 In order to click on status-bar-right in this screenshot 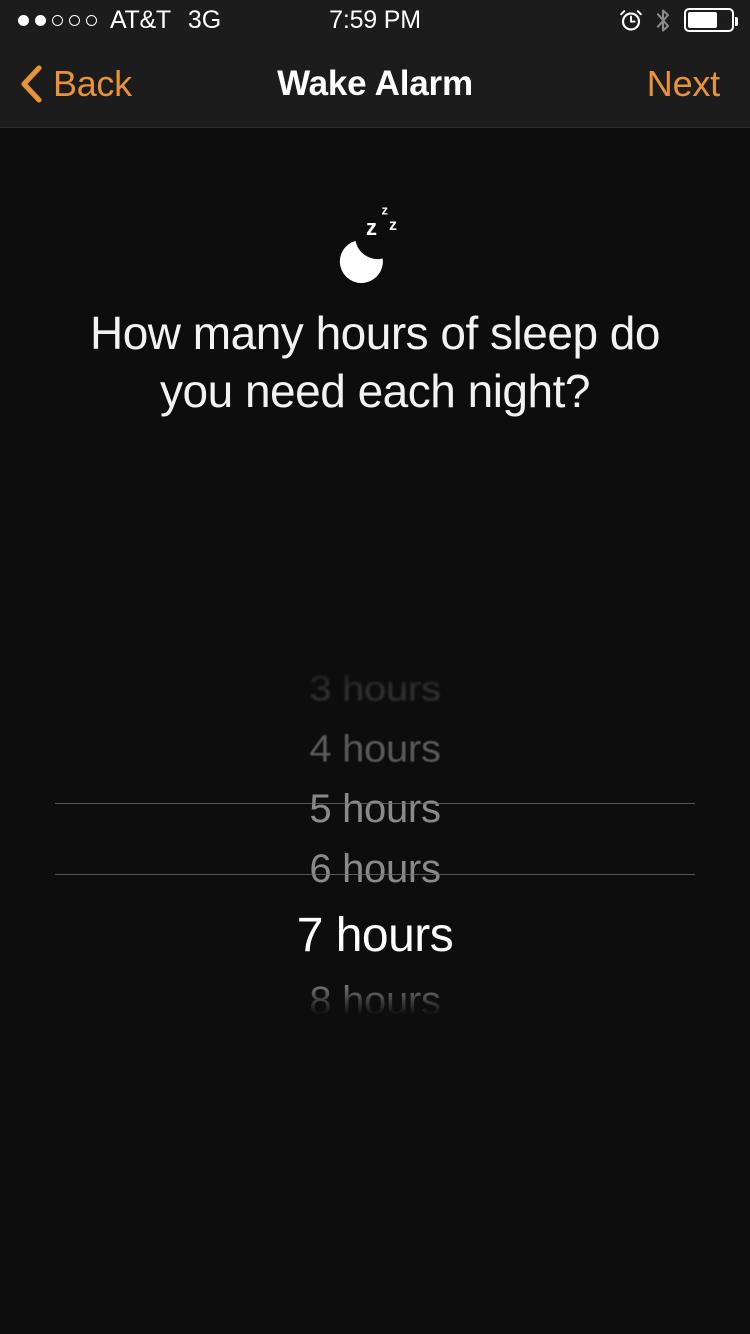, I will do `click(679, 20)`.